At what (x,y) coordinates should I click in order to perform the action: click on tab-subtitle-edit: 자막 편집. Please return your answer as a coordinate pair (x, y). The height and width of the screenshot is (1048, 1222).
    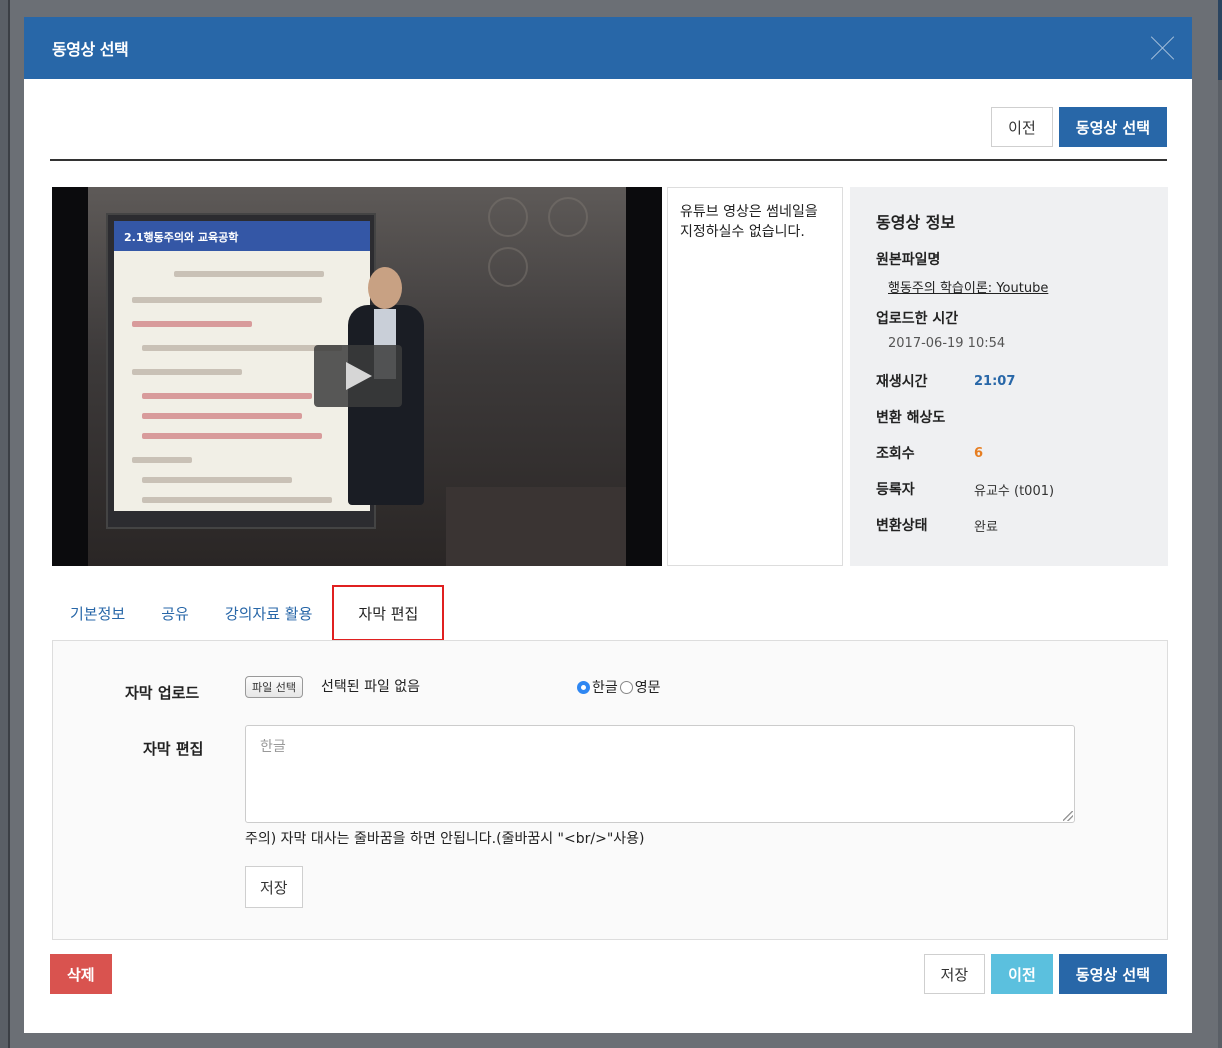
    Looking at the image, I should click on (388, 613).